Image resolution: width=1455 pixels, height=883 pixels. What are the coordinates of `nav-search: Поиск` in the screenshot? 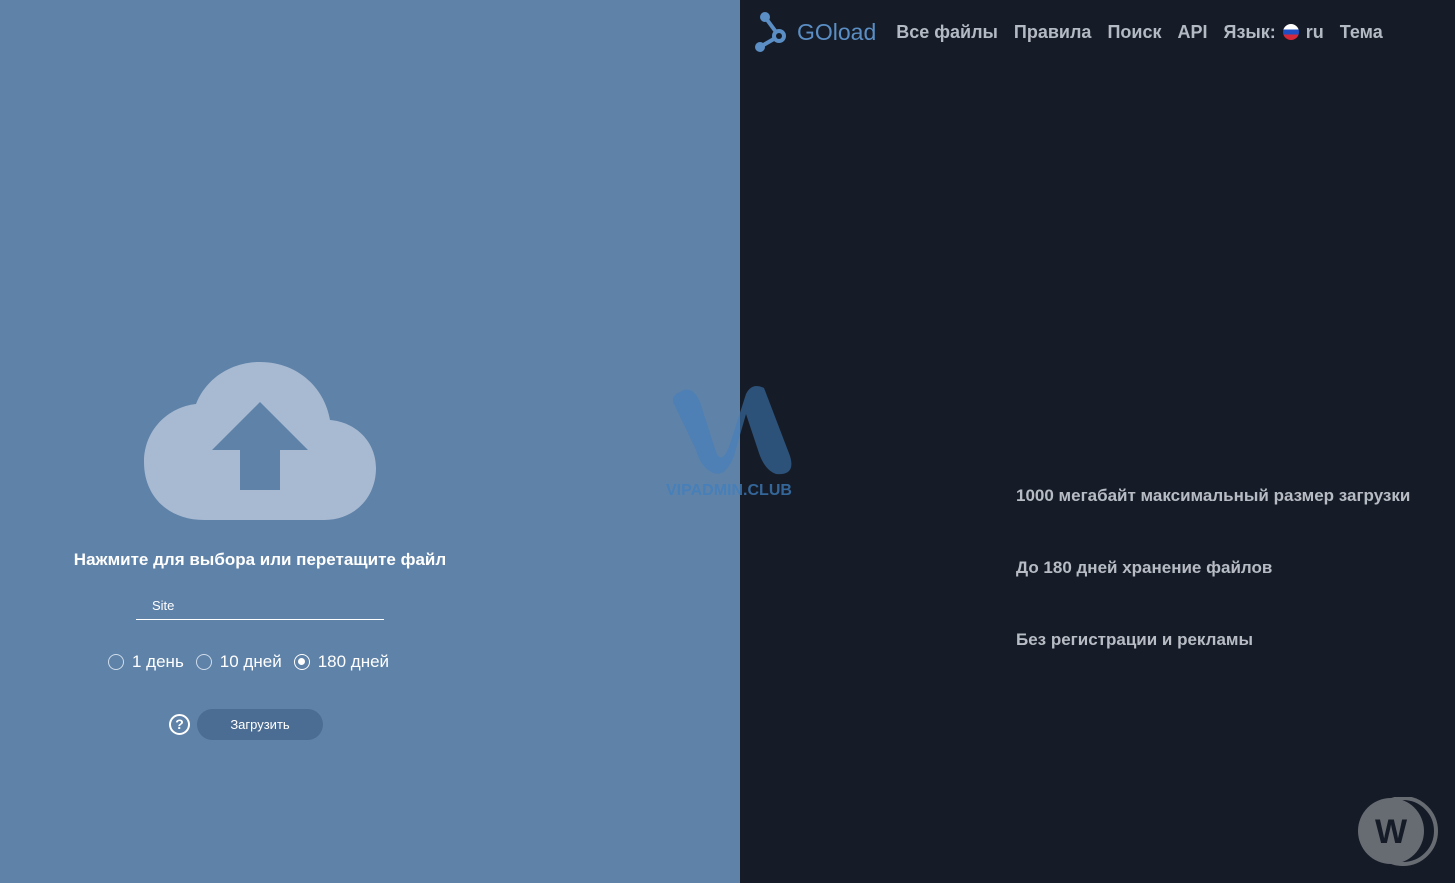 It's located at (1134, 32).